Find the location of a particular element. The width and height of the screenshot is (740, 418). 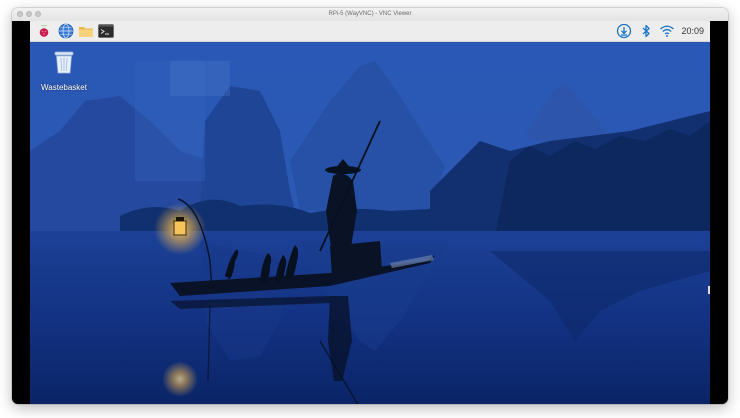

window-title: RPi-5 (WayVNC) - VNC Viewer is located at coordinates (370, 14).